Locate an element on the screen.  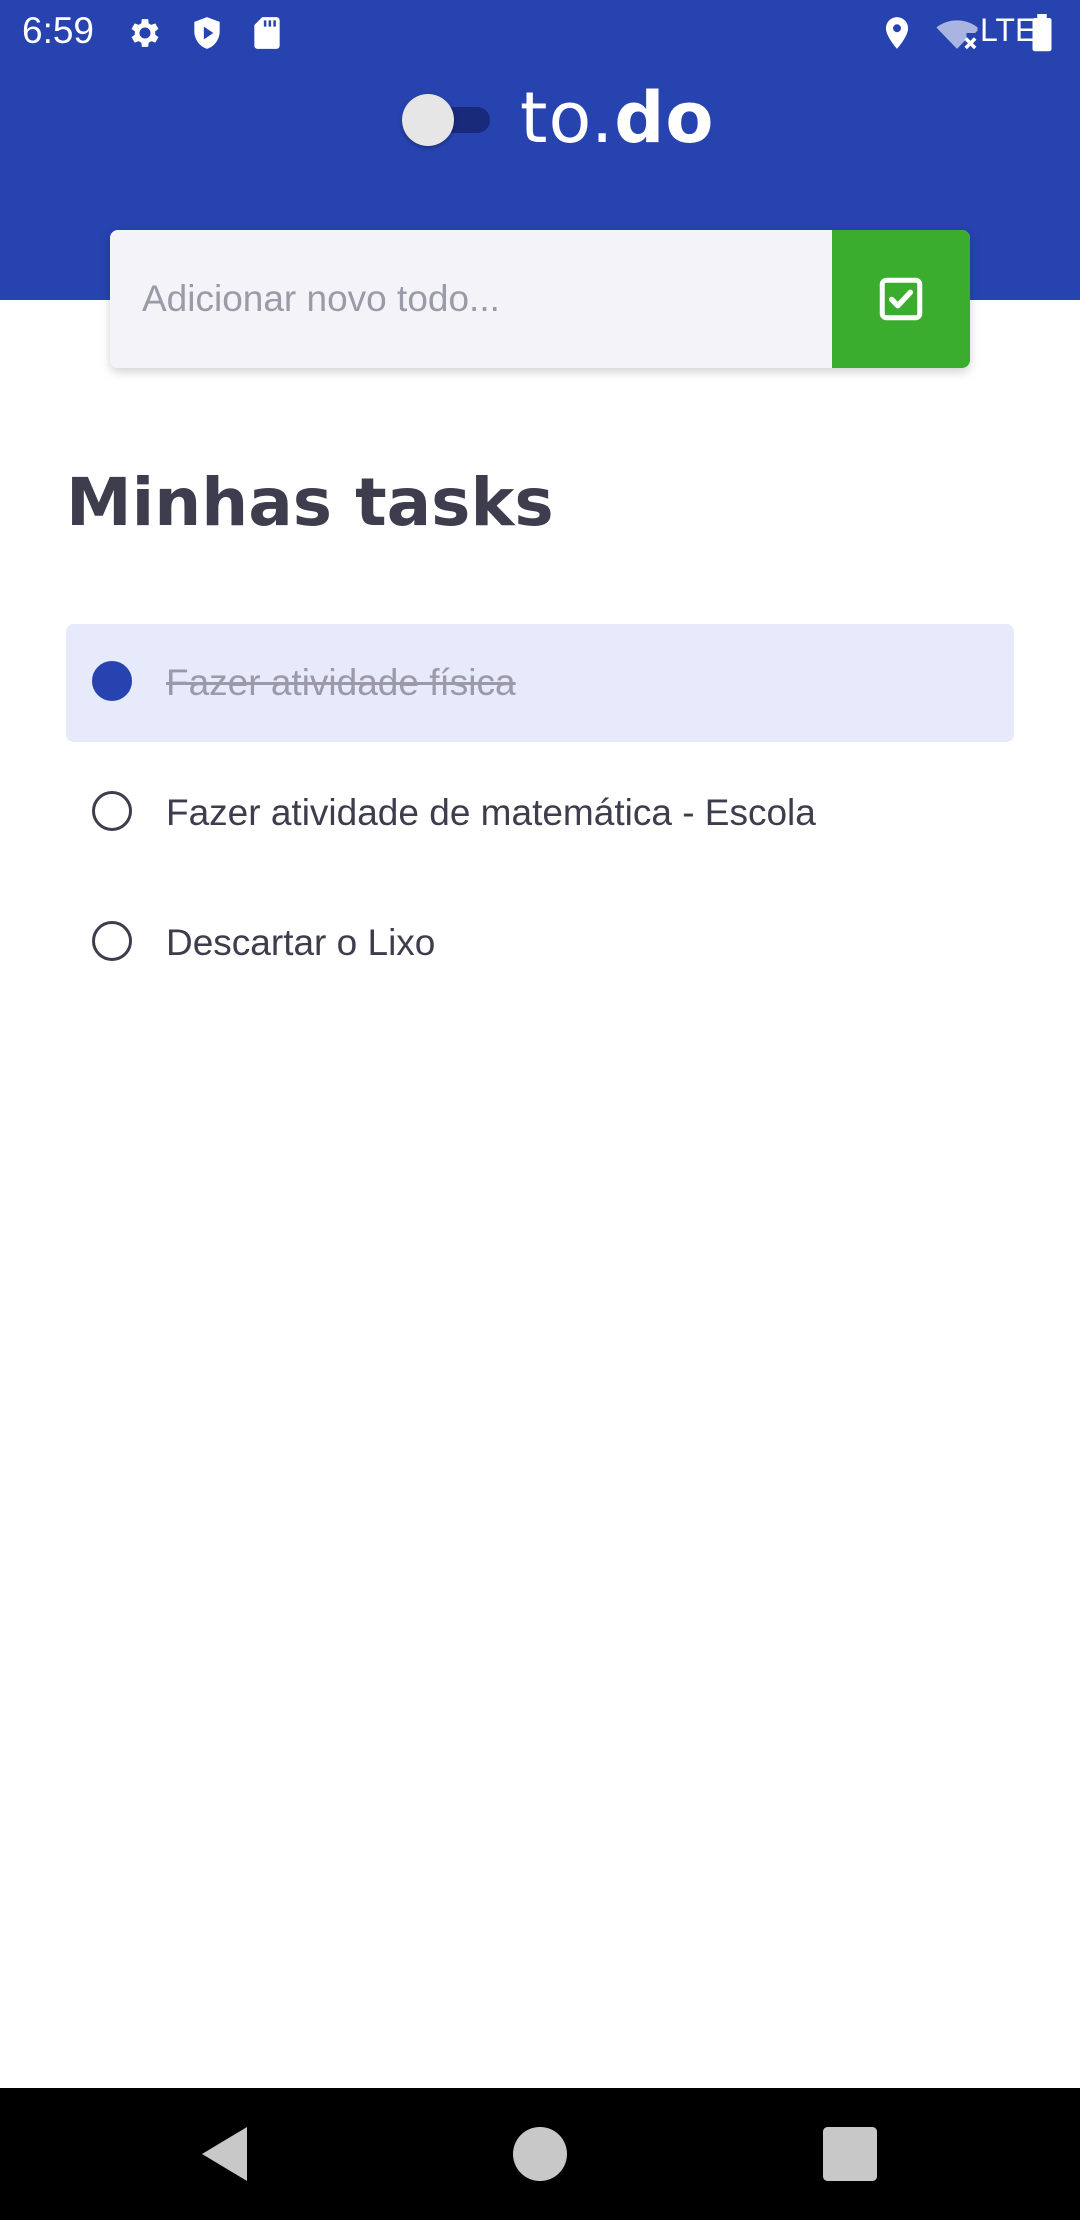
location-icon is located at coordinates (897, 33).